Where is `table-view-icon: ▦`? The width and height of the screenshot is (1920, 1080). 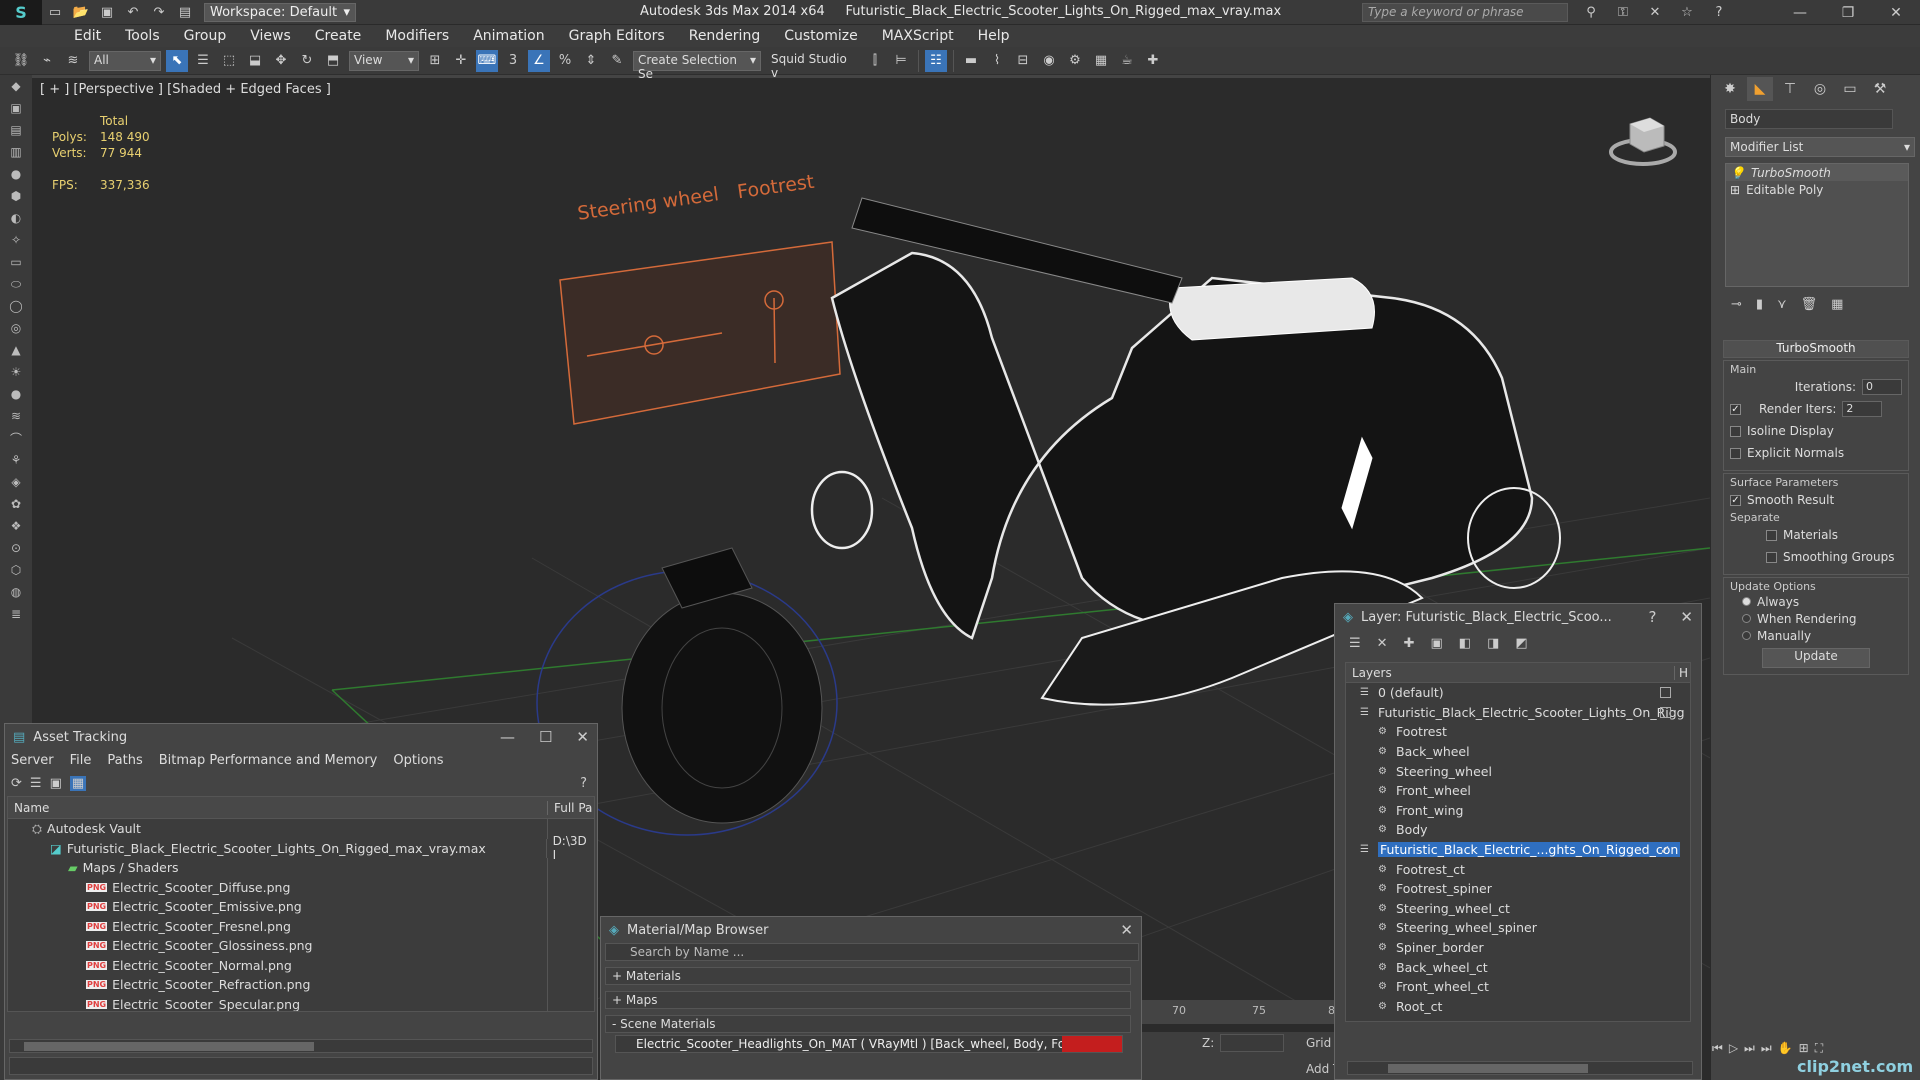
table-view-icon: ▦ is located at coordinates (78, 783).